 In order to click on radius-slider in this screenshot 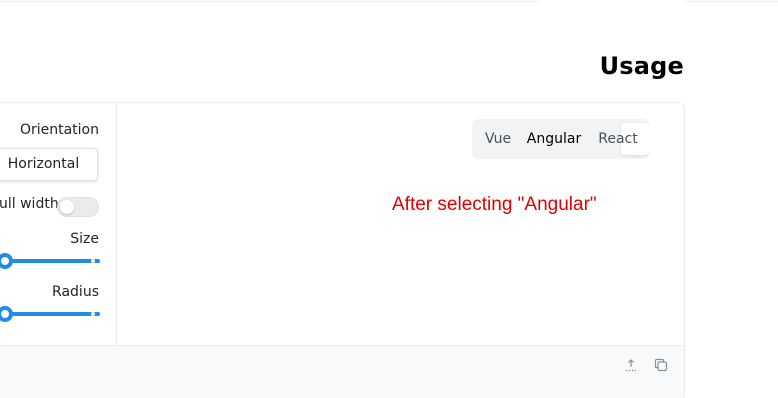, I will do `click(50, 314)`.